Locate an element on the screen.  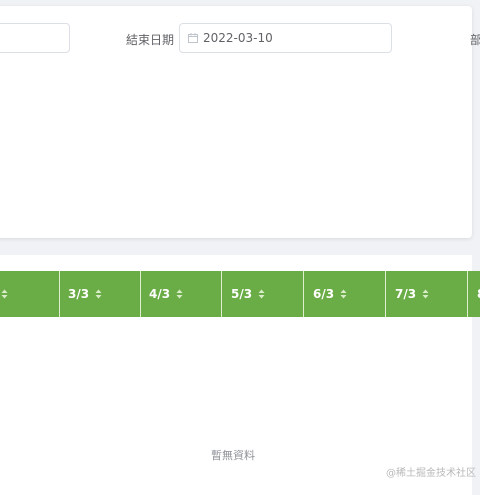
column-header-label: 4/3 is located at coordinates (160, 294).